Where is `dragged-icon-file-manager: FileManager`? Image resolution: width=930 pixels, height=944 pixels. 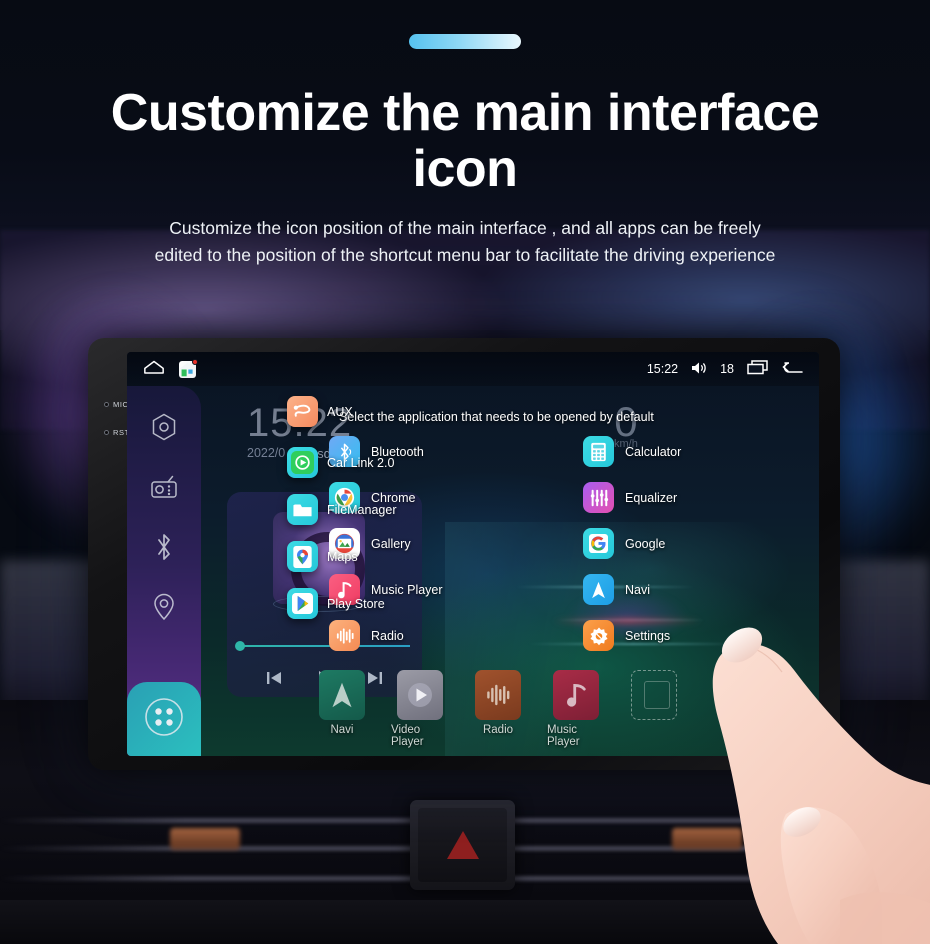
dragged-icon-file-manager: FileManager is located at coordinates (341, 509).